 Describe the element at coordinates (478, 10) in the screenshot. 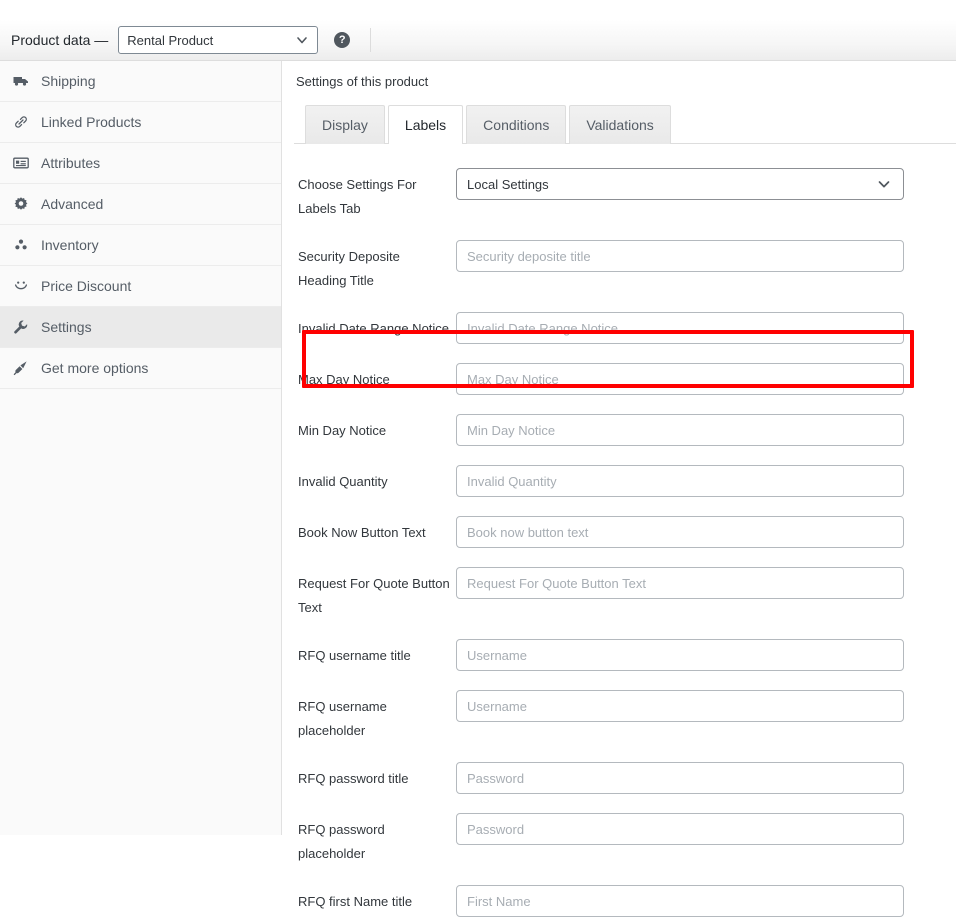

I see `top-spacer` at that location.